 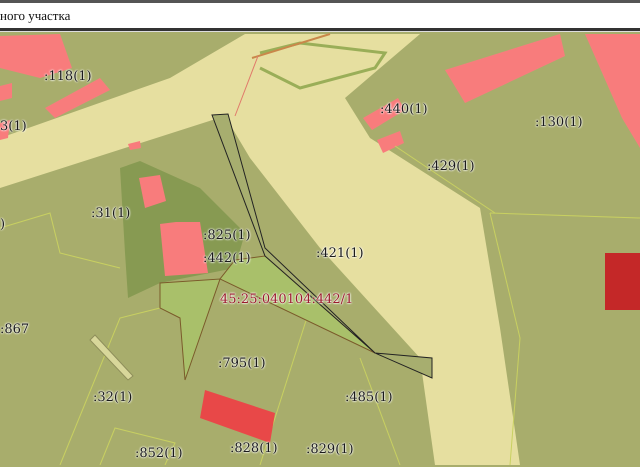 I want to click on parcel-label: :867, so click(x=15, y=330).